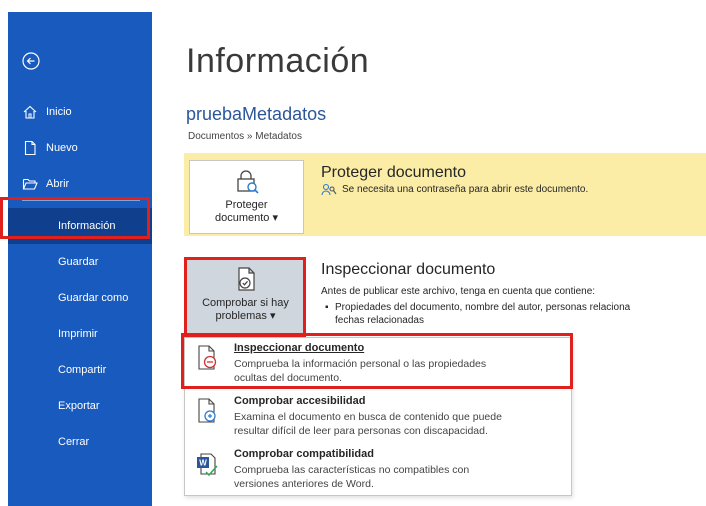  I want to click on inspect-bullet-text-cont: fechas relacionadas, so click(379, 320).